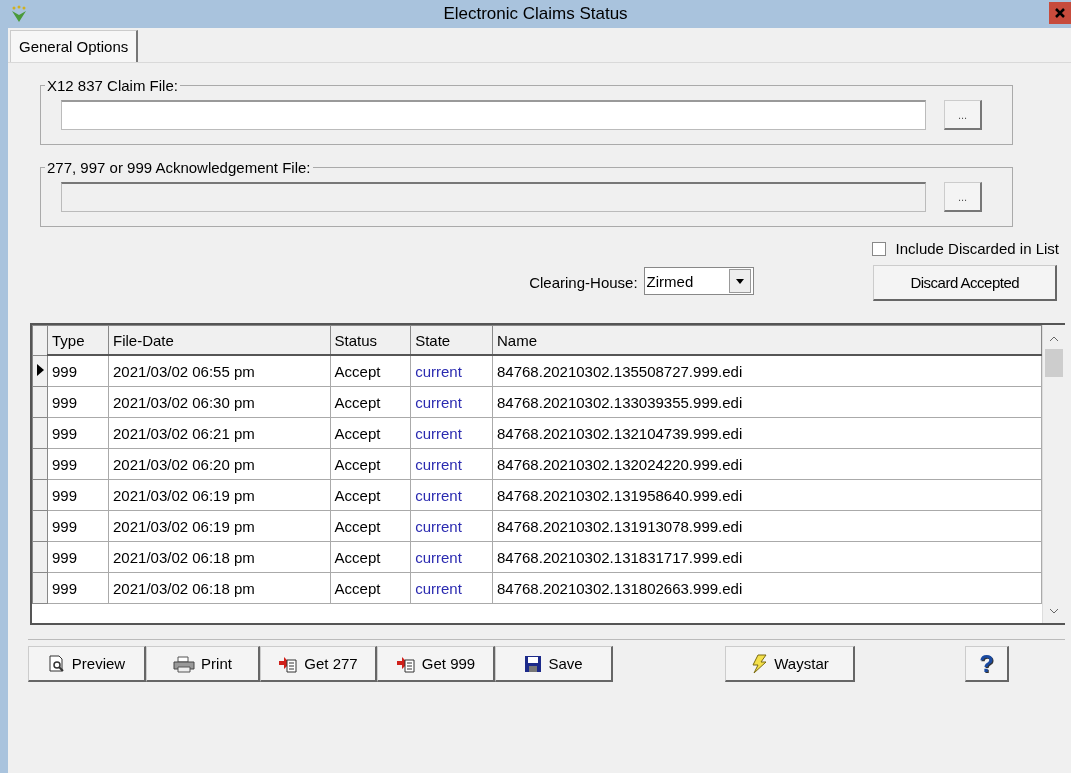 This screenshot has width=1071, height=773. What do you see at coordinates (78, 340) in the screenshot?
I see `column-header: Type` at bounding box center [78, 340].